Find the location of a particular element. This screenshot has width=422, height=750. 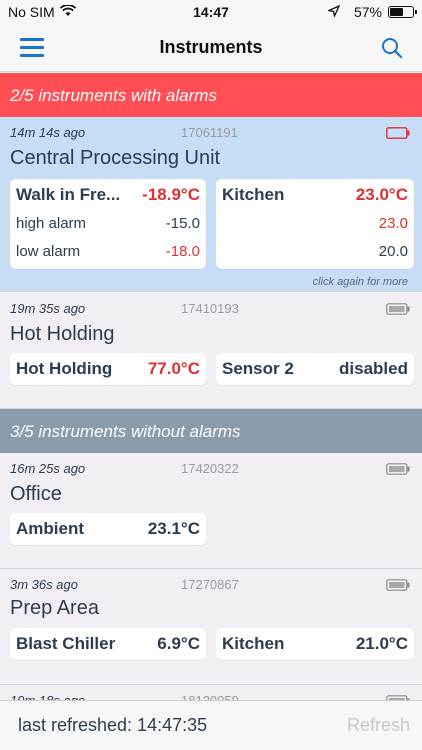

last-seen: 16m 25s ago is located at coordinates (48, 468).